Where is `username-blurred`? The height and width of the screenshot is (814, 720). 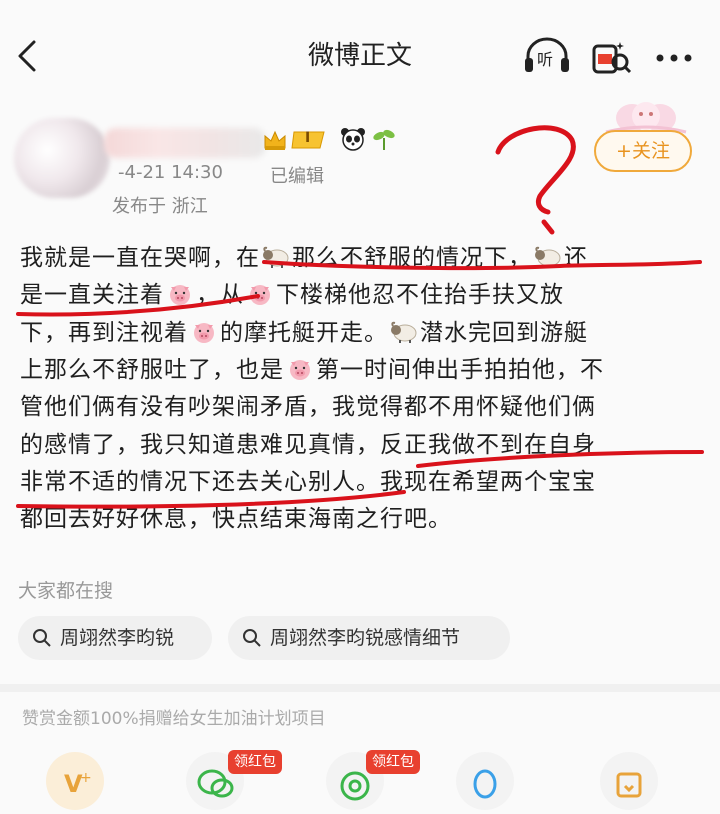 username-blurred is located at coordinates (185, 143).